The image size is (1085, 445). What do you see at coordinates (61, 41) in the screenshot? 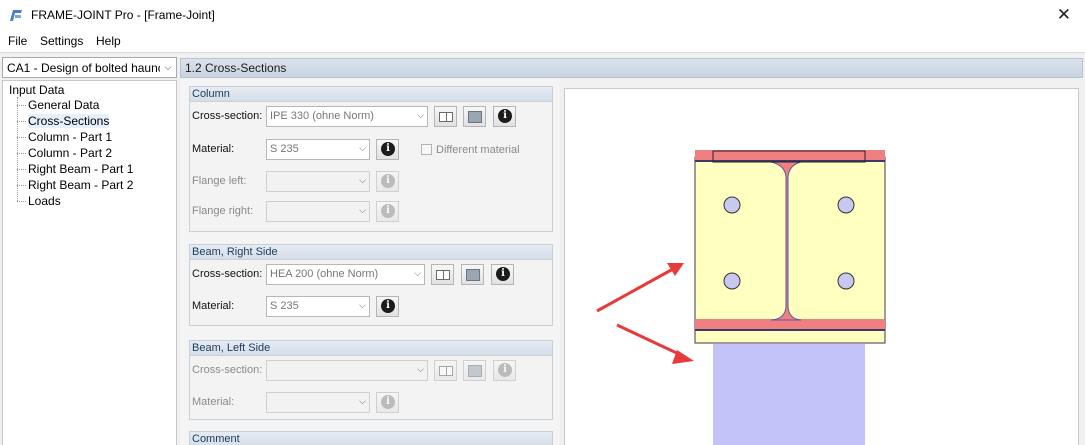
I see `menu-settings: Settings` at bounding box center [61, 41].